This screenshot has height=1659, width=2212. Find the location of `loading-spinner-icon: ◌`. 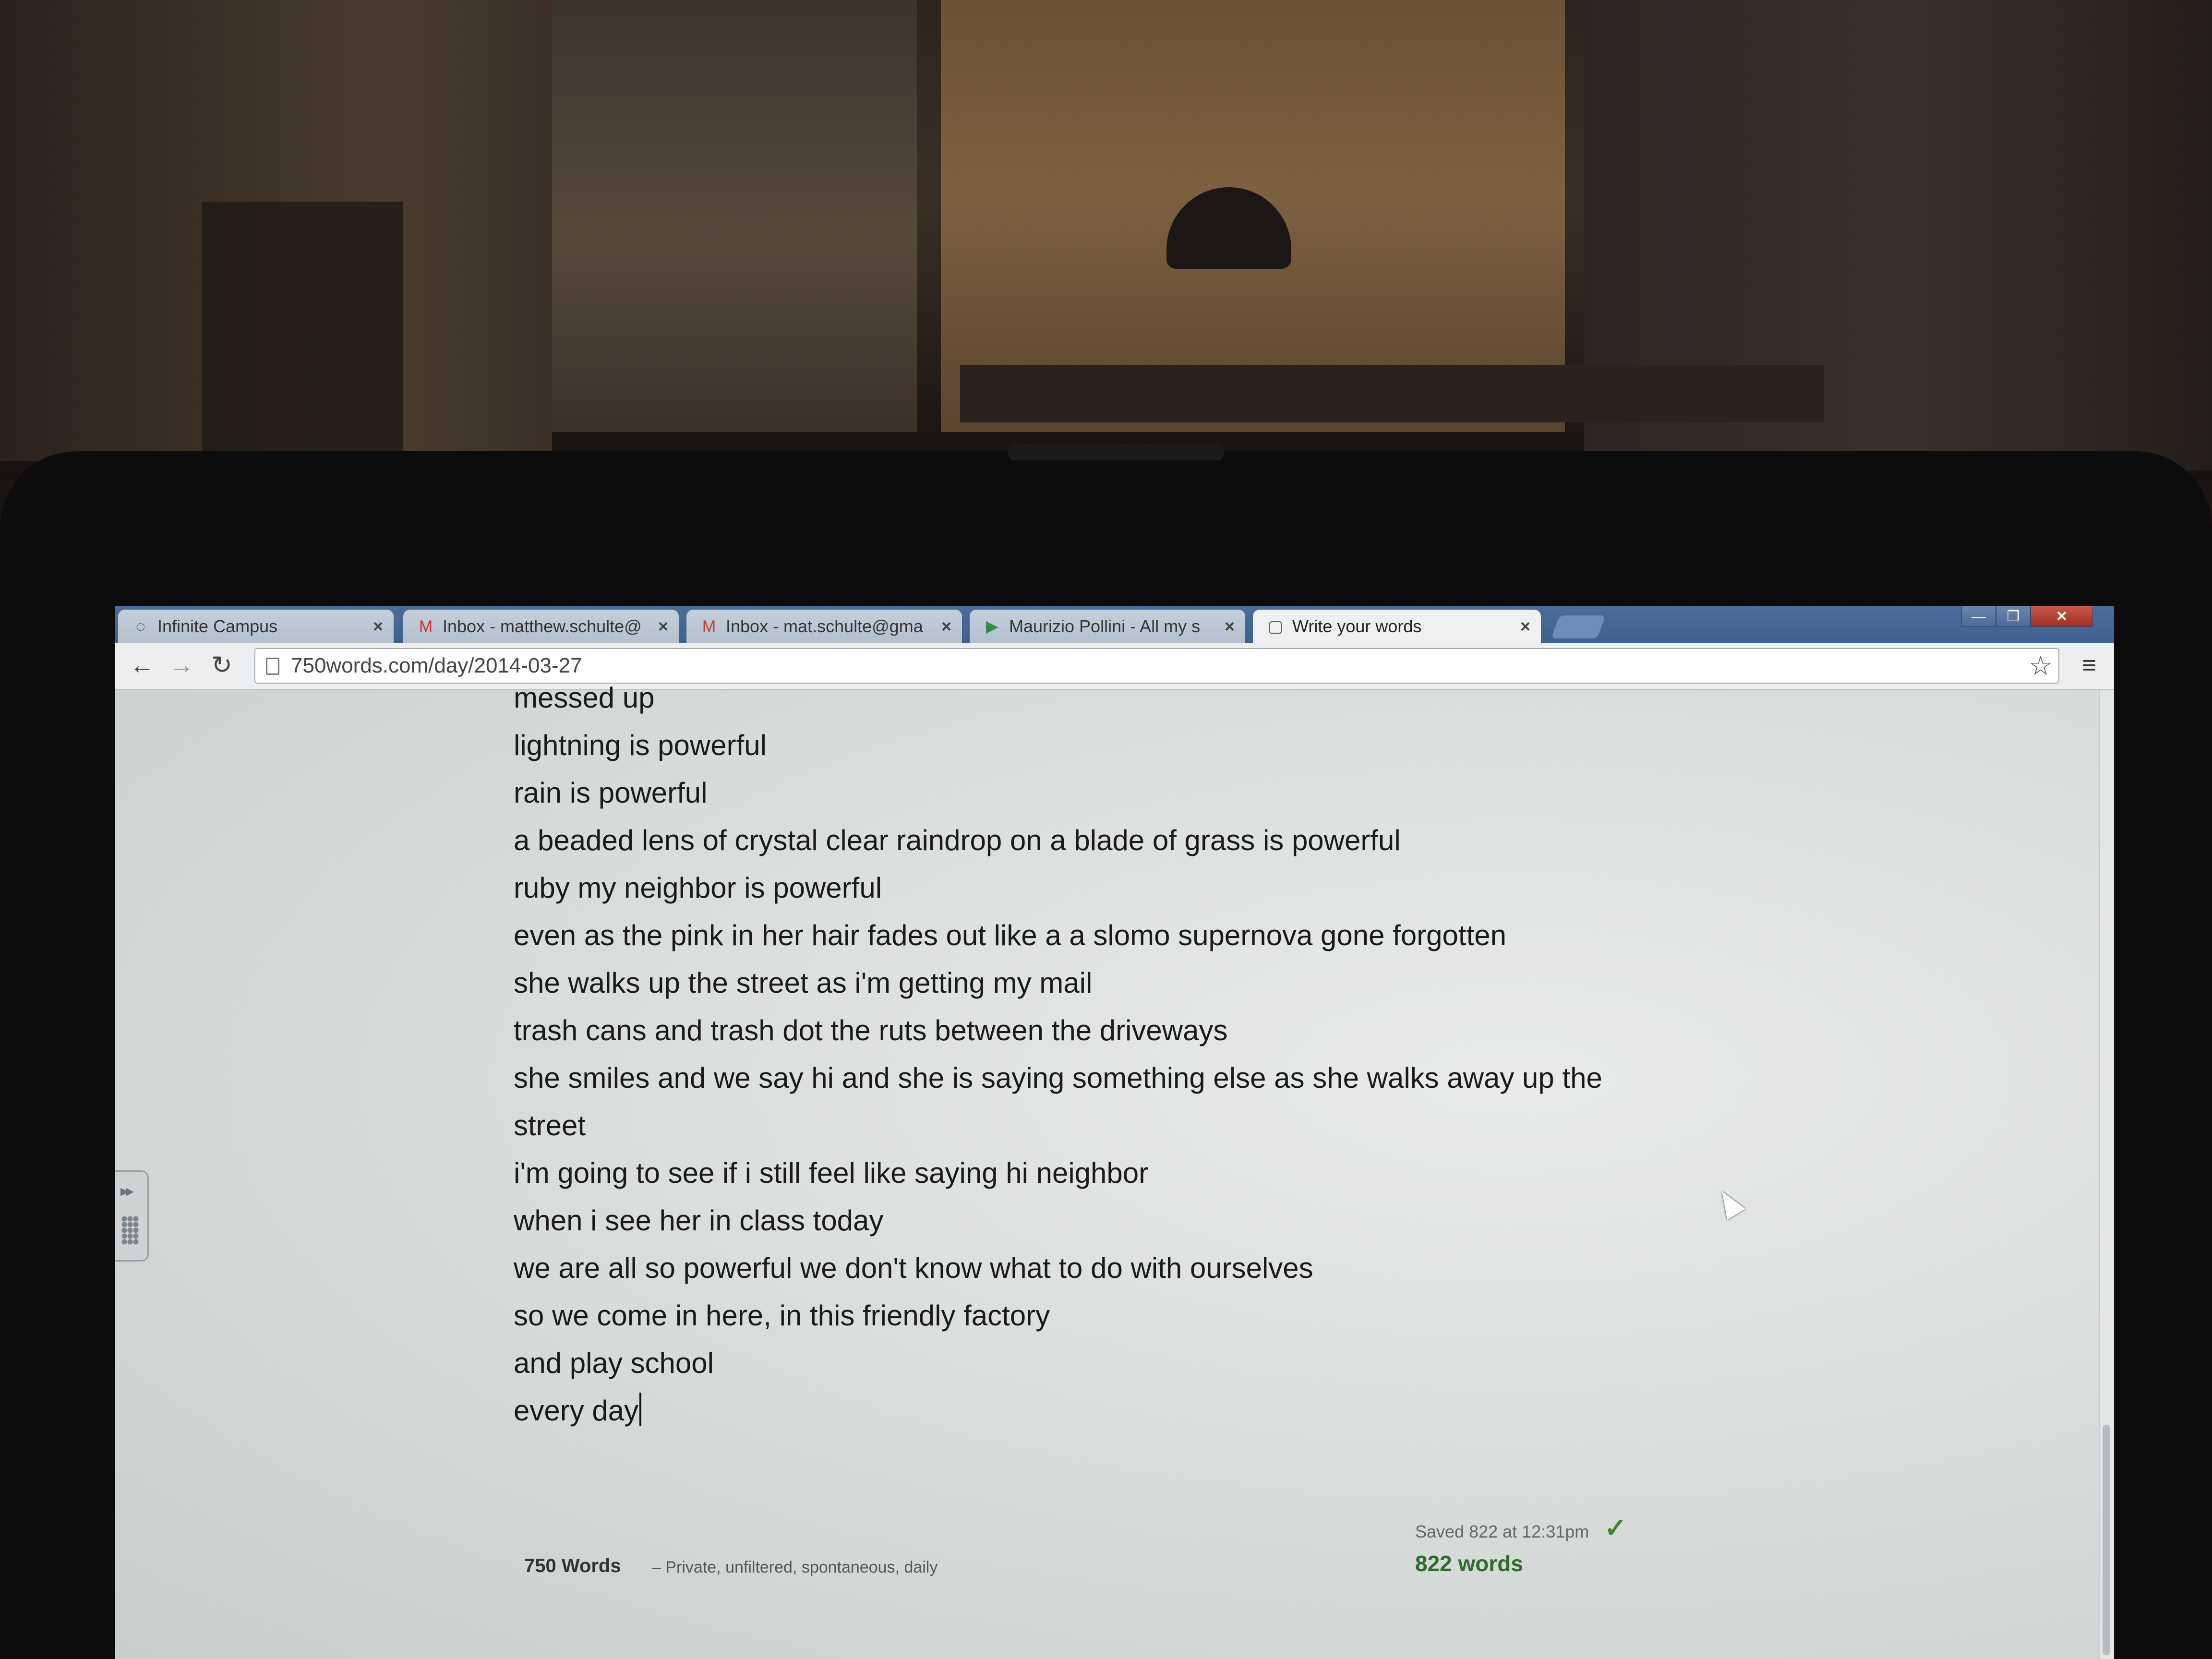

loading-spinner-icon: ◌ is located at coordinates (140, 626).